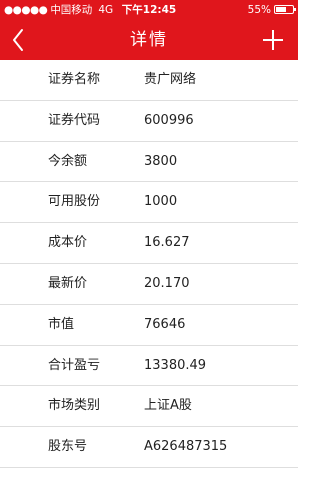 Image resolution: width=320 pixels, height=500 pixels. I want to click on detail-row-total-pnl: 合计盈亏 13380.49, so click(149, 366).